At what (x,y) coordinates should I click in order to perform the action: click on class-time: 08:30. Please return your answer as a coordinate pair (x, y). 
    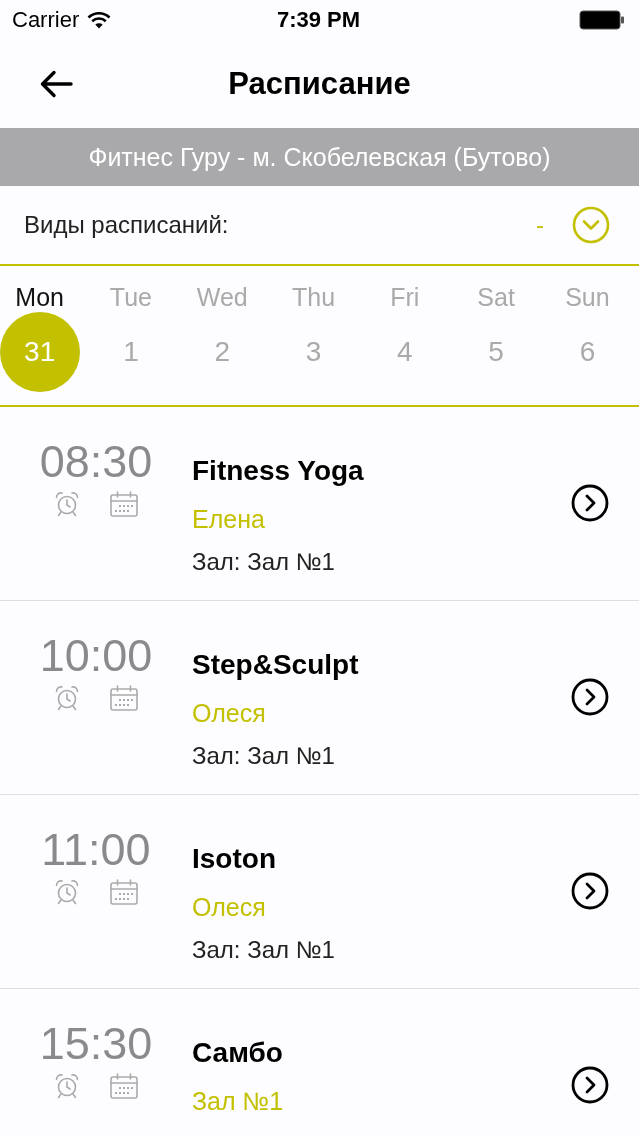
    Looking at the image, I should click on (96, 462).